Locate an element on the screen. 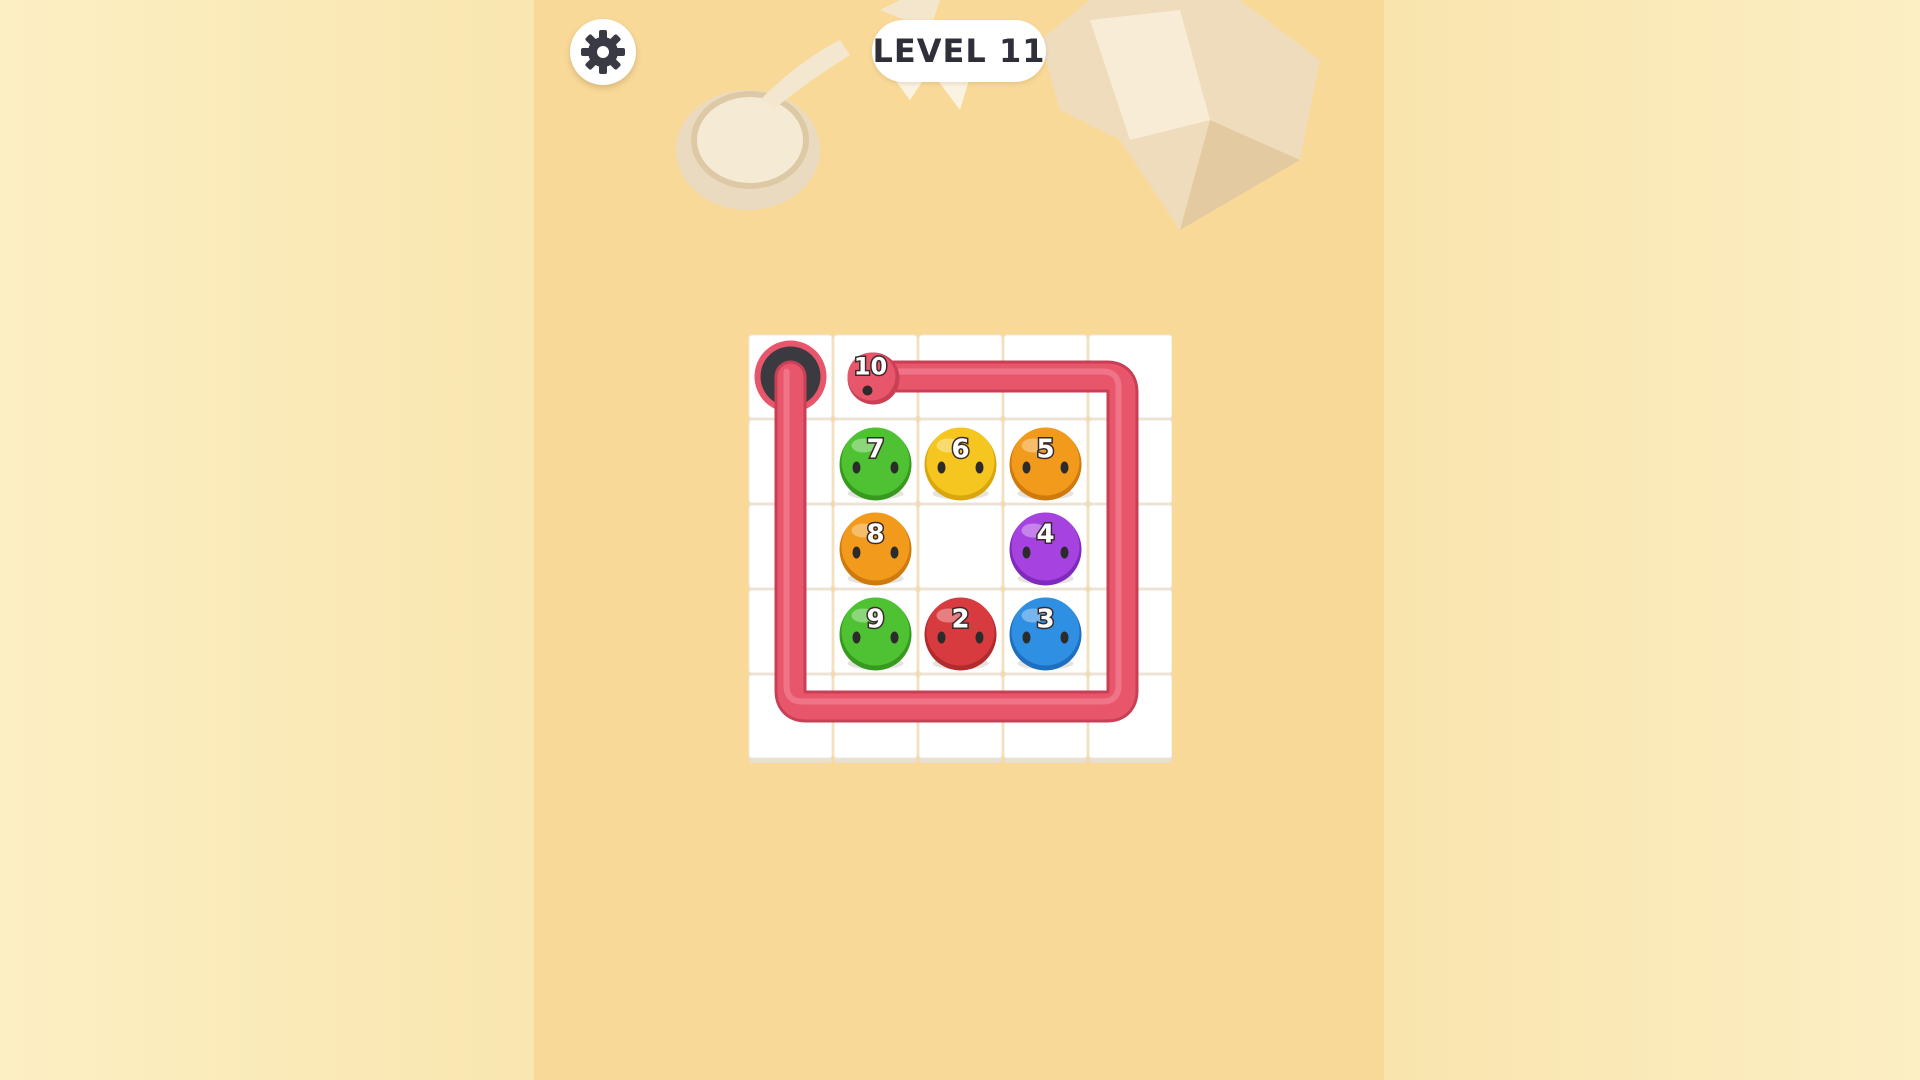  ball-number-label: 5 is located at coordinates (1045, 450).